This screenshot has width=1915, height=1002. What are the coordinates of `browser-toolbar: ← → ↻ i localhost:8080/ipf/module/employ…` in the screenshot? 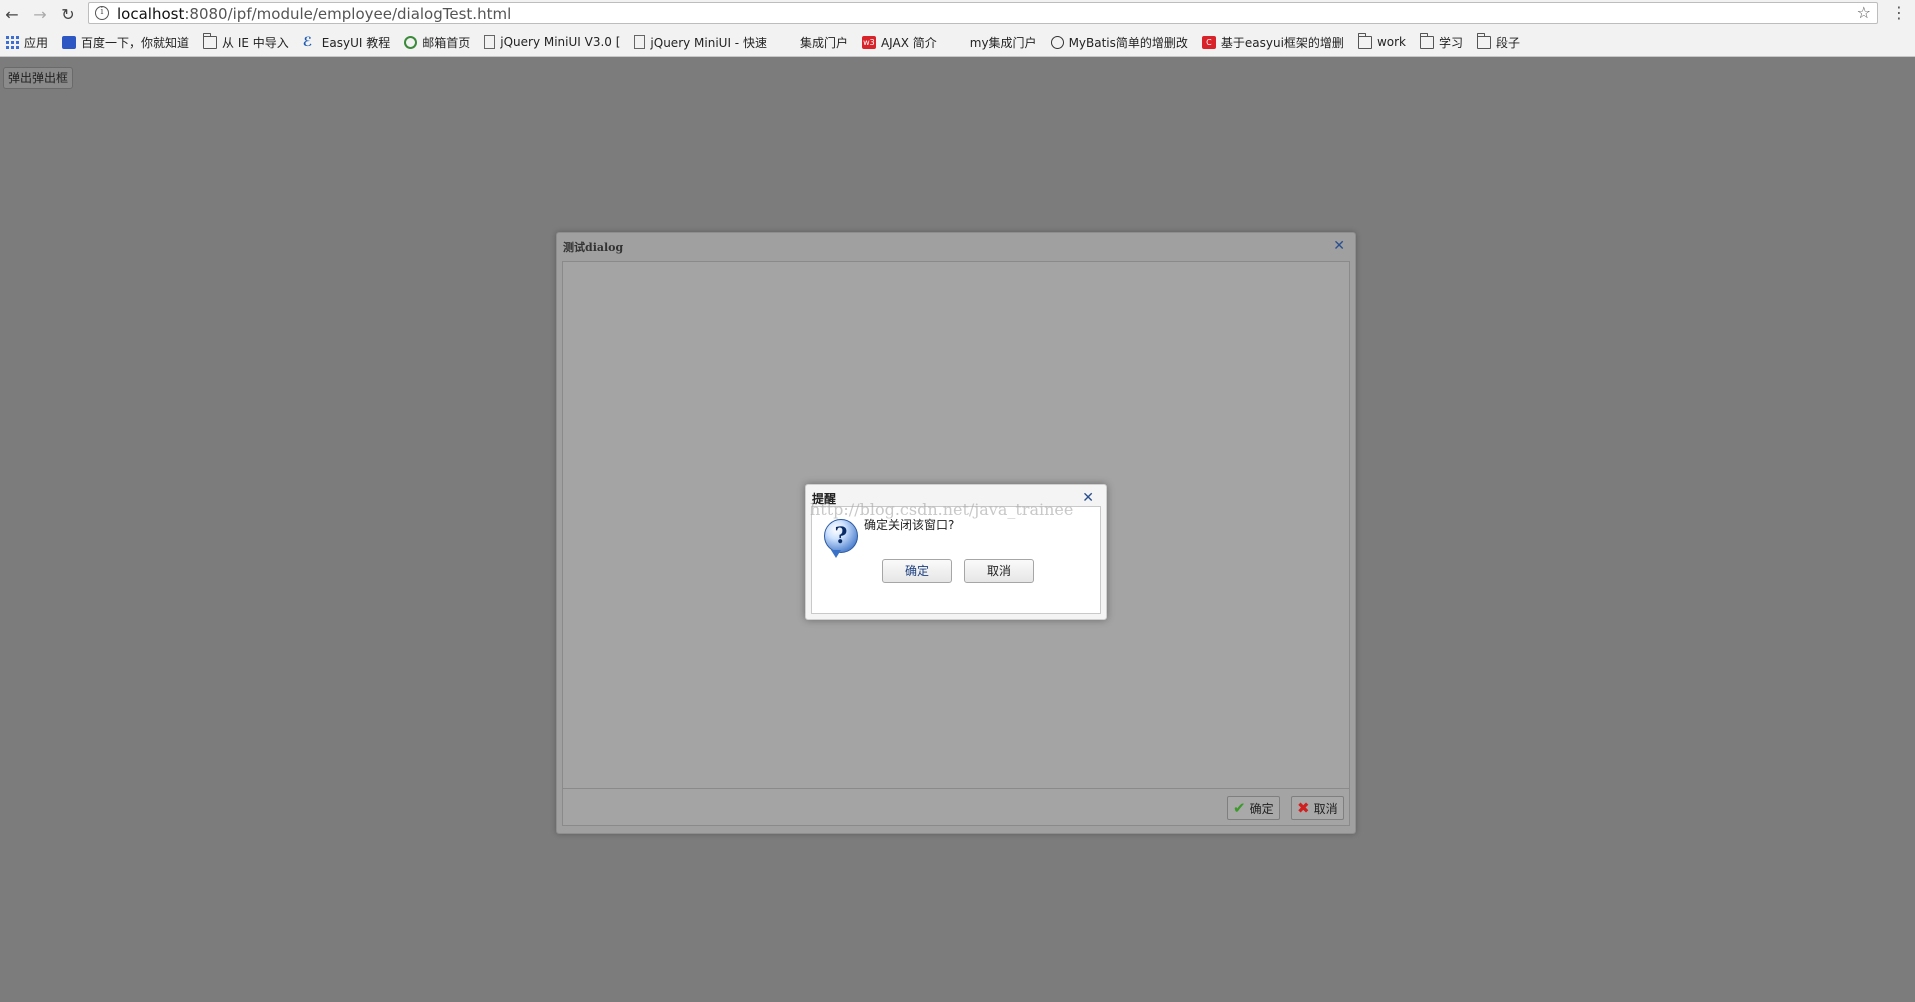 It's located at (957, 14).